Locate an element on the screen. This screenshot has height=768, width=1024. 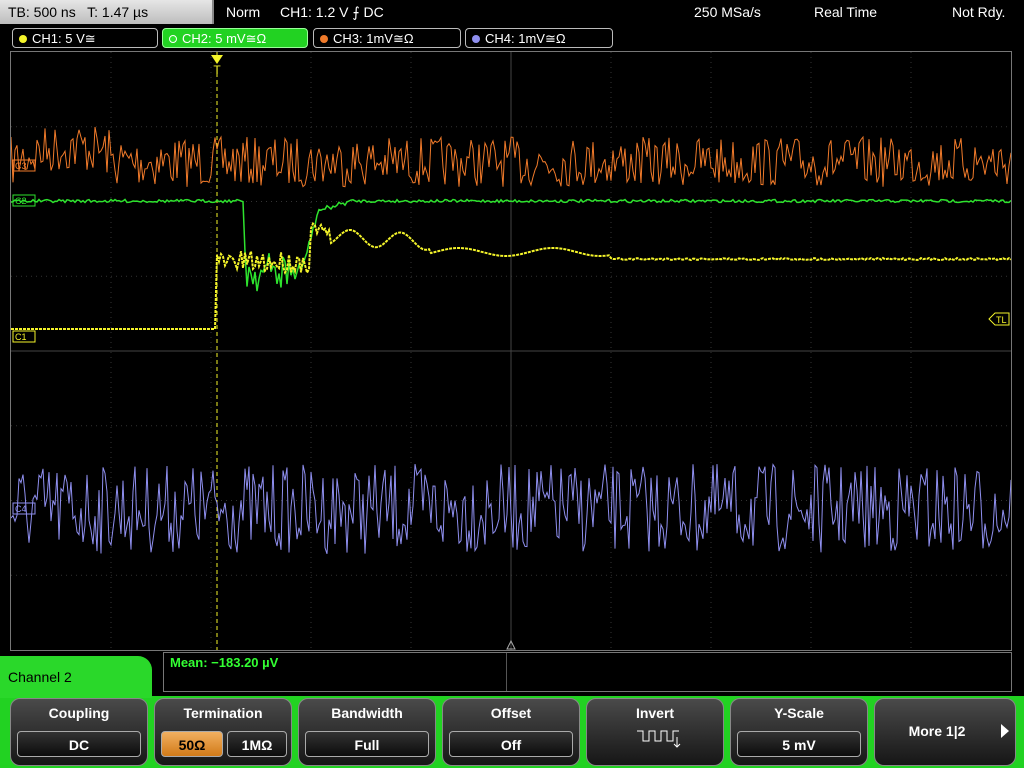
ch2-dot-icon is located at coordinates (173, 39).